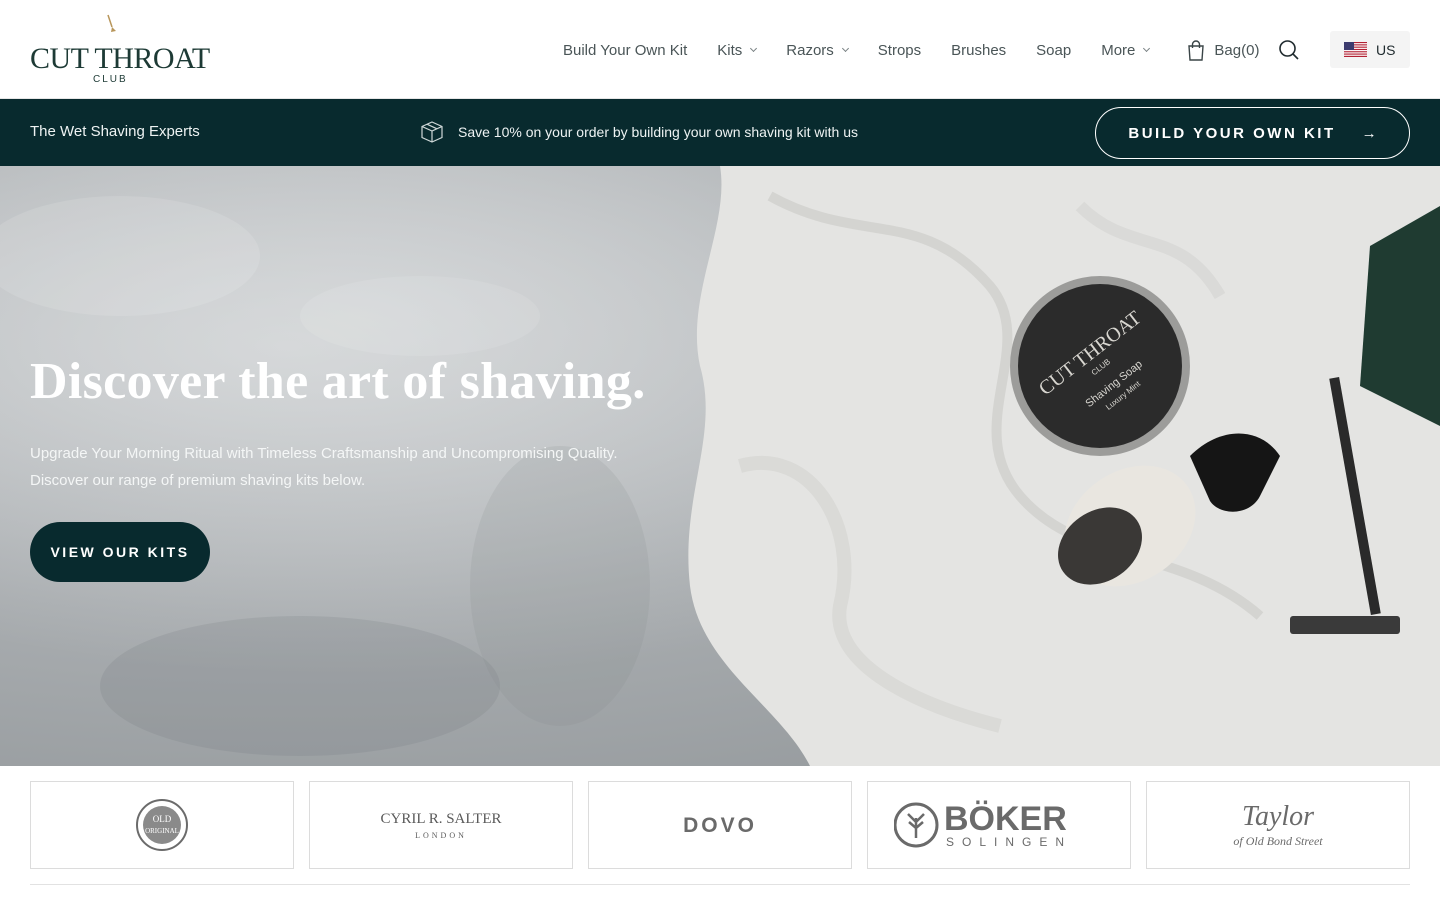  I want to click on logo-title: CUT THROAT, so click(120, 58).